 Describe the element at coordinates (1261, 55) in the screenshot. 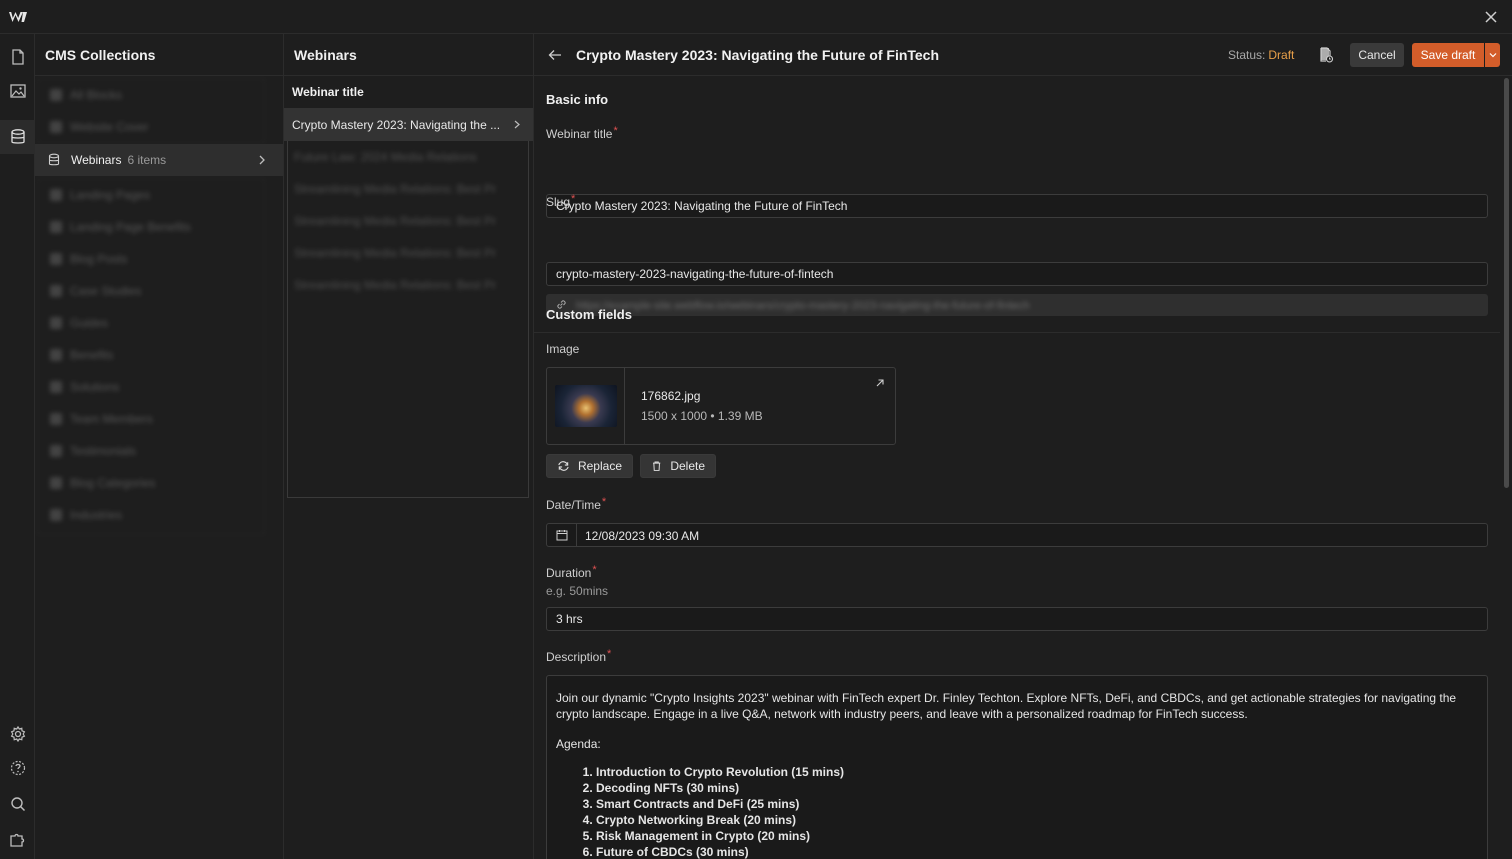

I see `status-badge: Status: Draft` at that location.